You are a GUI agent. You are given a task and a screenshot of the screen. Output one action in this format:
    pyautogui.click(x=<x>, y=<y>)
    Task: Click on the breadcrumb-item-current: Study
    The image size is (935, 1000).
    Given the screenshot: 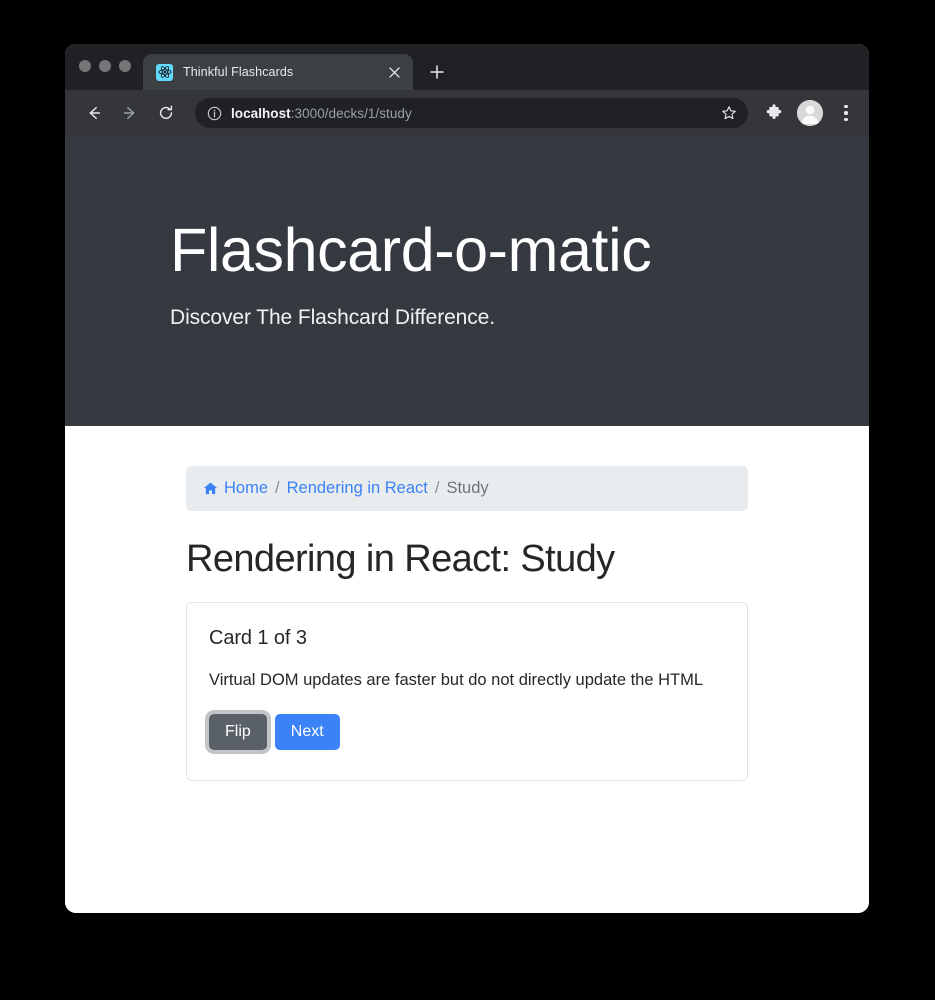 What is the action you would take?
    pyautogui.click(x=467, y=488)
    